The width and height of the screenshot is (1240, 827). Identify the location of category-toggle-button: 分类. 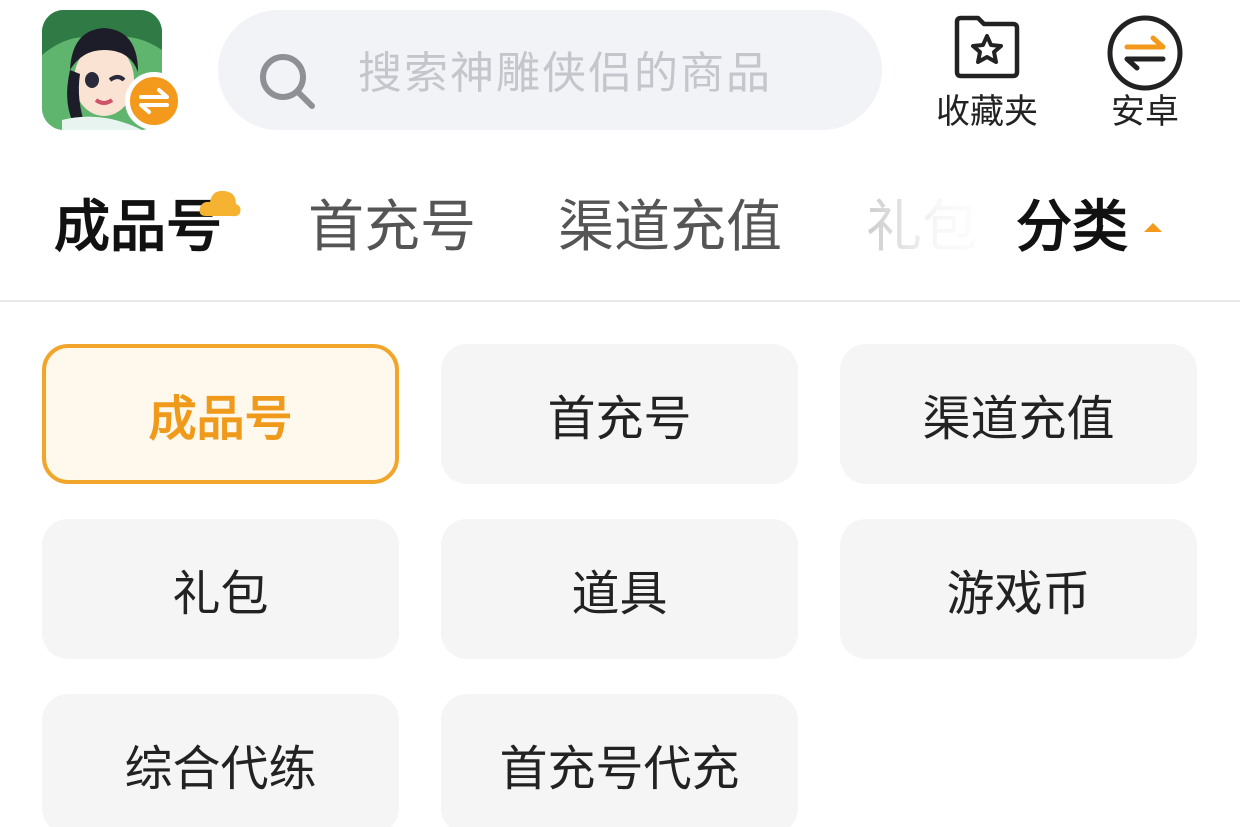
(1089, 228).